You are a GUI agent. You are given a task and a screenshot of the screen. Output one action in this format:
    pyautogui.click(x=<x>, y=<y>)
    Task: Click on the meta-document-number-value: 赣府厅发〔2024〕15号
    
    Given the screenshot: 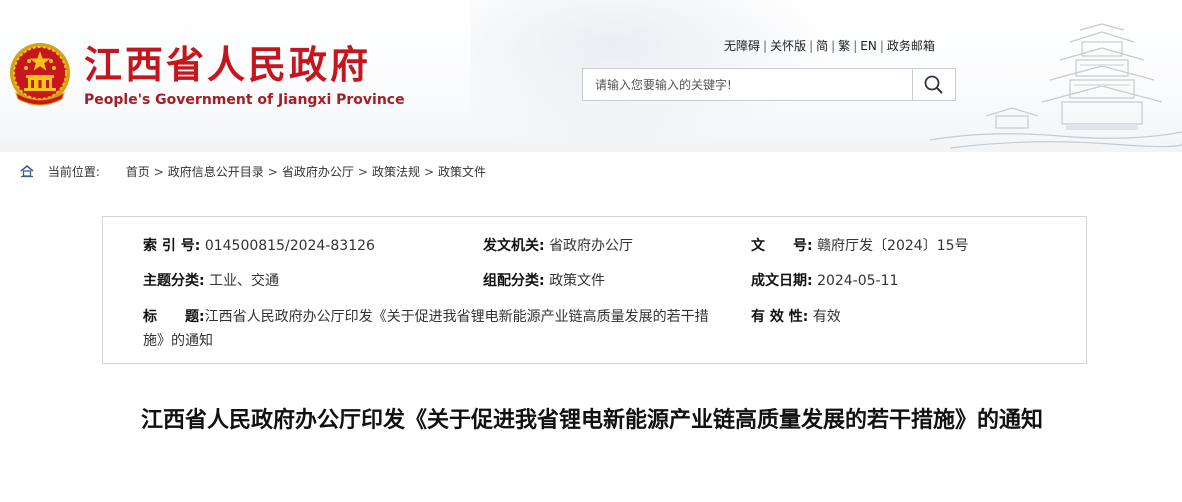 What is the action you would take?
    pyautogui.click(x=893, y=246)
    